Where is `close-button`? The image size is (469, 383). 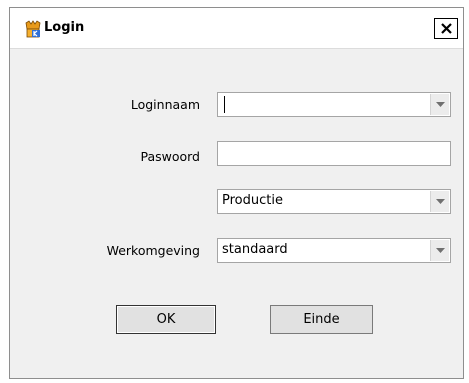
close-button is located at coordinates (446, 28).